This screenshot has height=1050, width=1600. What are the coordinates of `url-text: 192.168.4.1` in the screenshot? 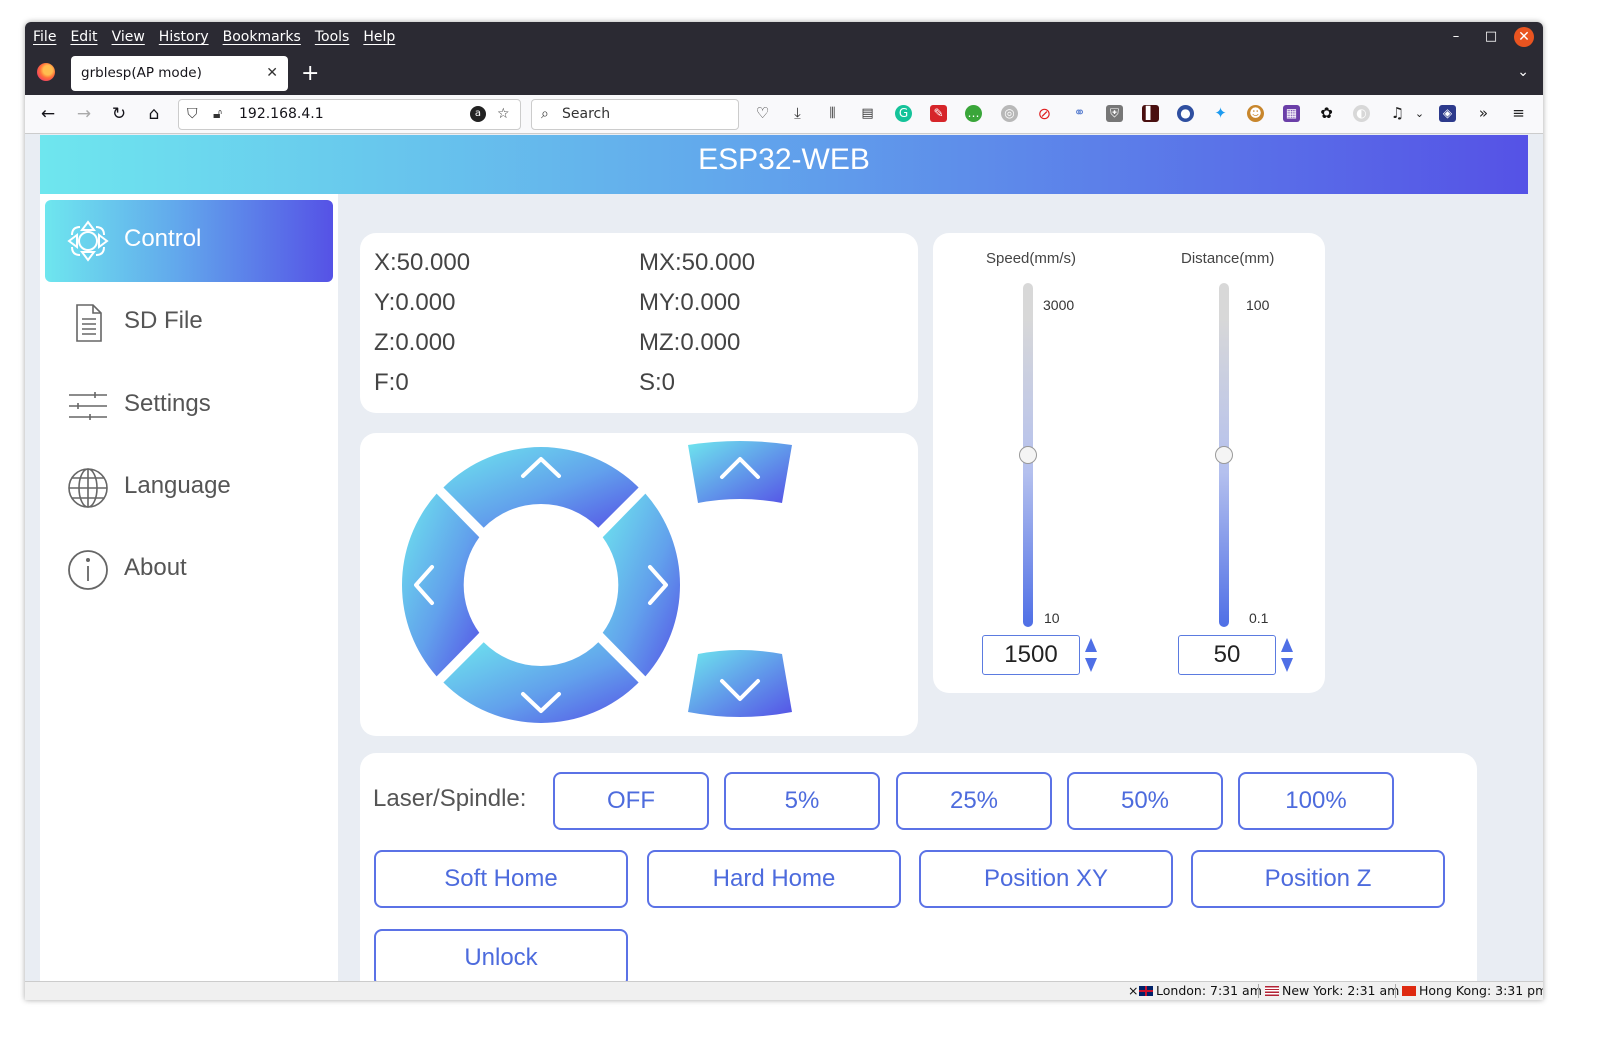 It's located at (281, 114).